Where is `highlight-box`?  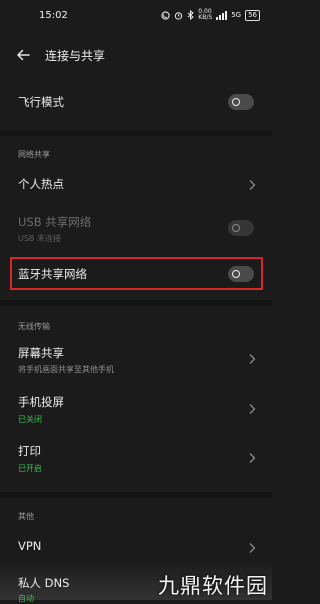
highlight-box is located at coordinates (136, 273).